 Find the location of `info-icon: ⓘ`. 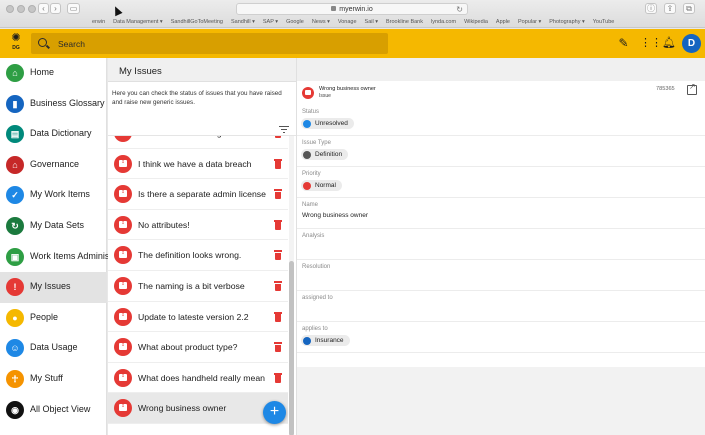

info-icon: ⓘ is located at coordinates (651, 8).